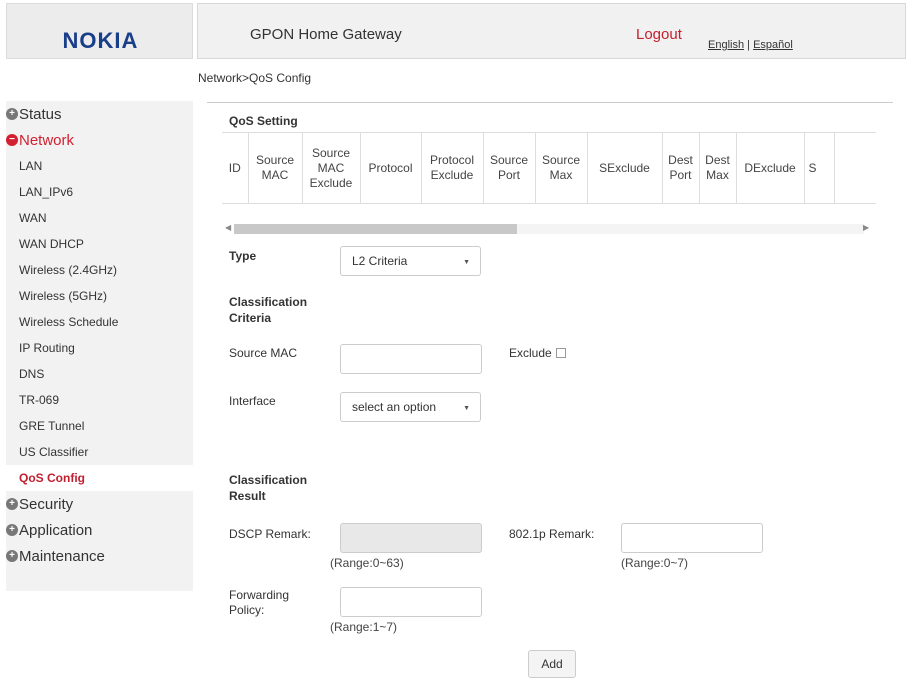 Image resolution: width=907 pixels, height=681 pixels. What do you see at coordinates (99, 192) in the screenshot?
I see `sidebar-item-lan-ipv6: LAN_IPv6` at bounding box center [99, 192].